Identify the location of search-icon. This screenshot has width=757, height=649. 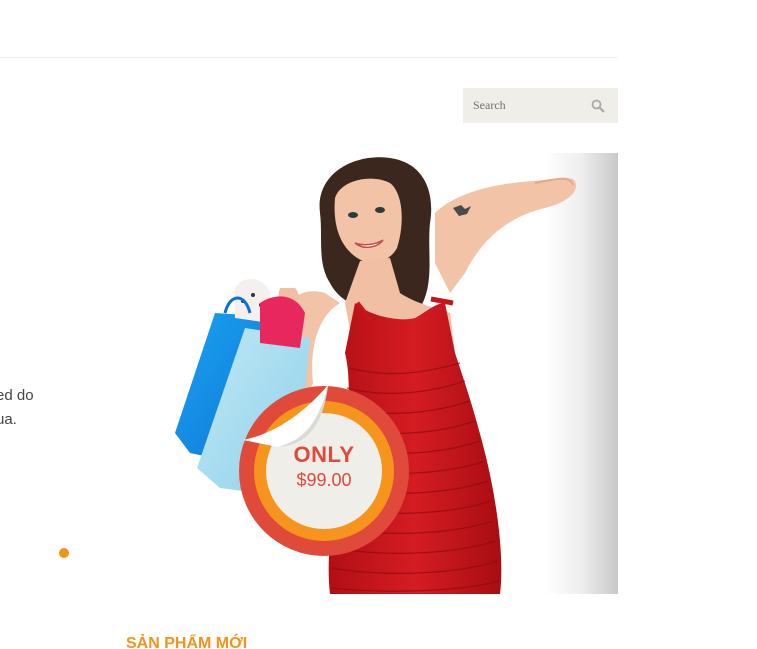
(598, 106).